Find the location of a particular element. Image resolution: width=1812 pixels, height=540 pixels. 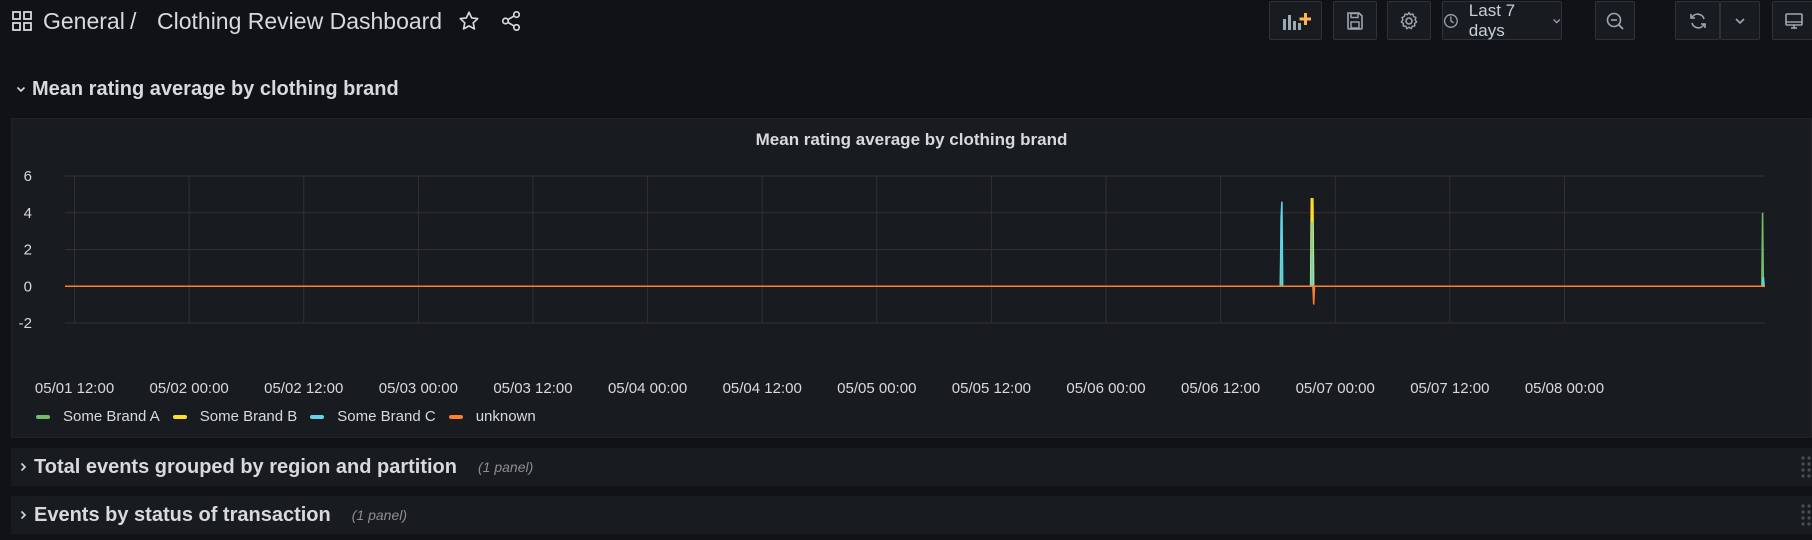

legend-item: Some Brand A is located at coordinates (98, 416).